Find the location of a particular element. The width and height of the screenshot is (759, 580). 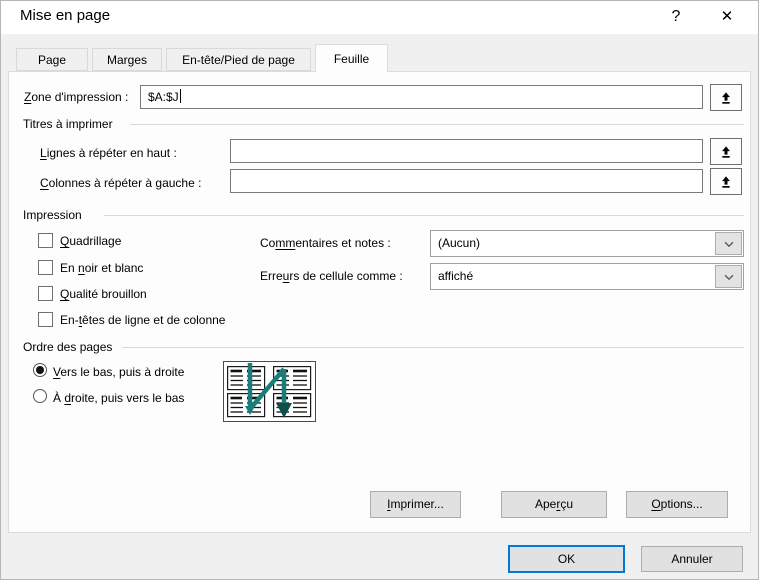

dialog-title: Mise en page is located at coordinates (65, 15).